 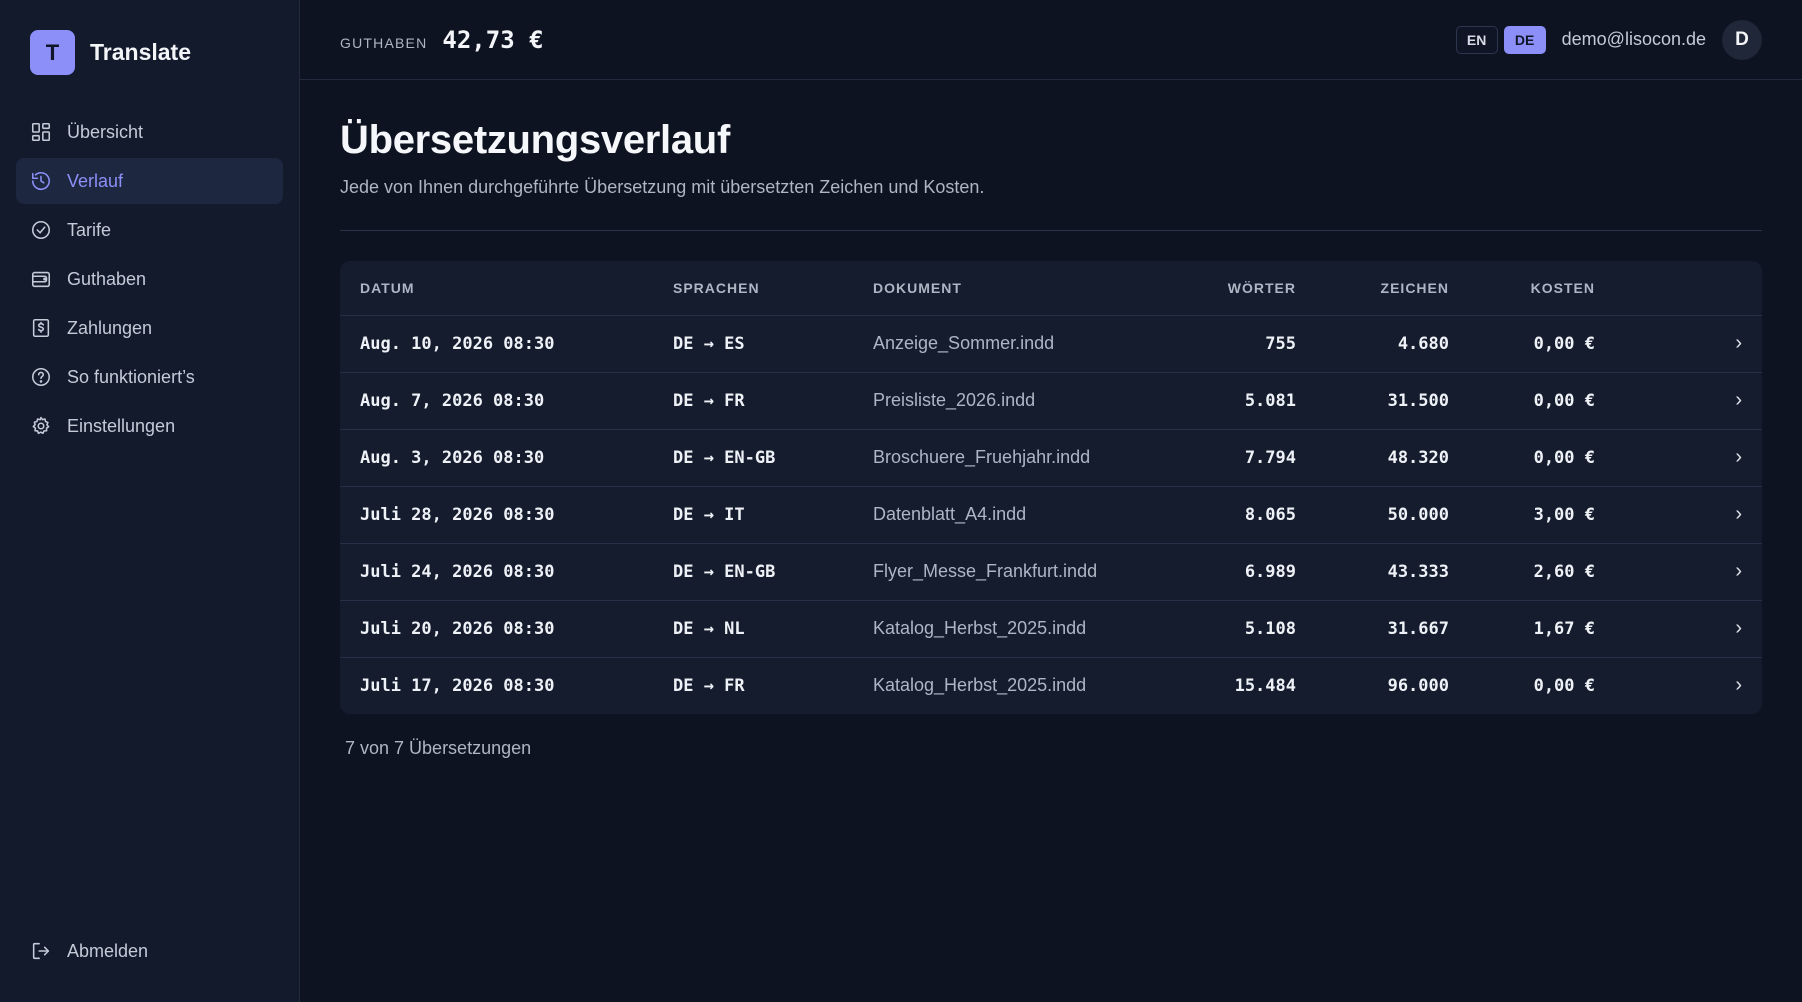 What do you see at coordinates (107, 278) in the screenshot?
I see `sidebar-item-label: Guthaben` at bounding box center [107, 278].